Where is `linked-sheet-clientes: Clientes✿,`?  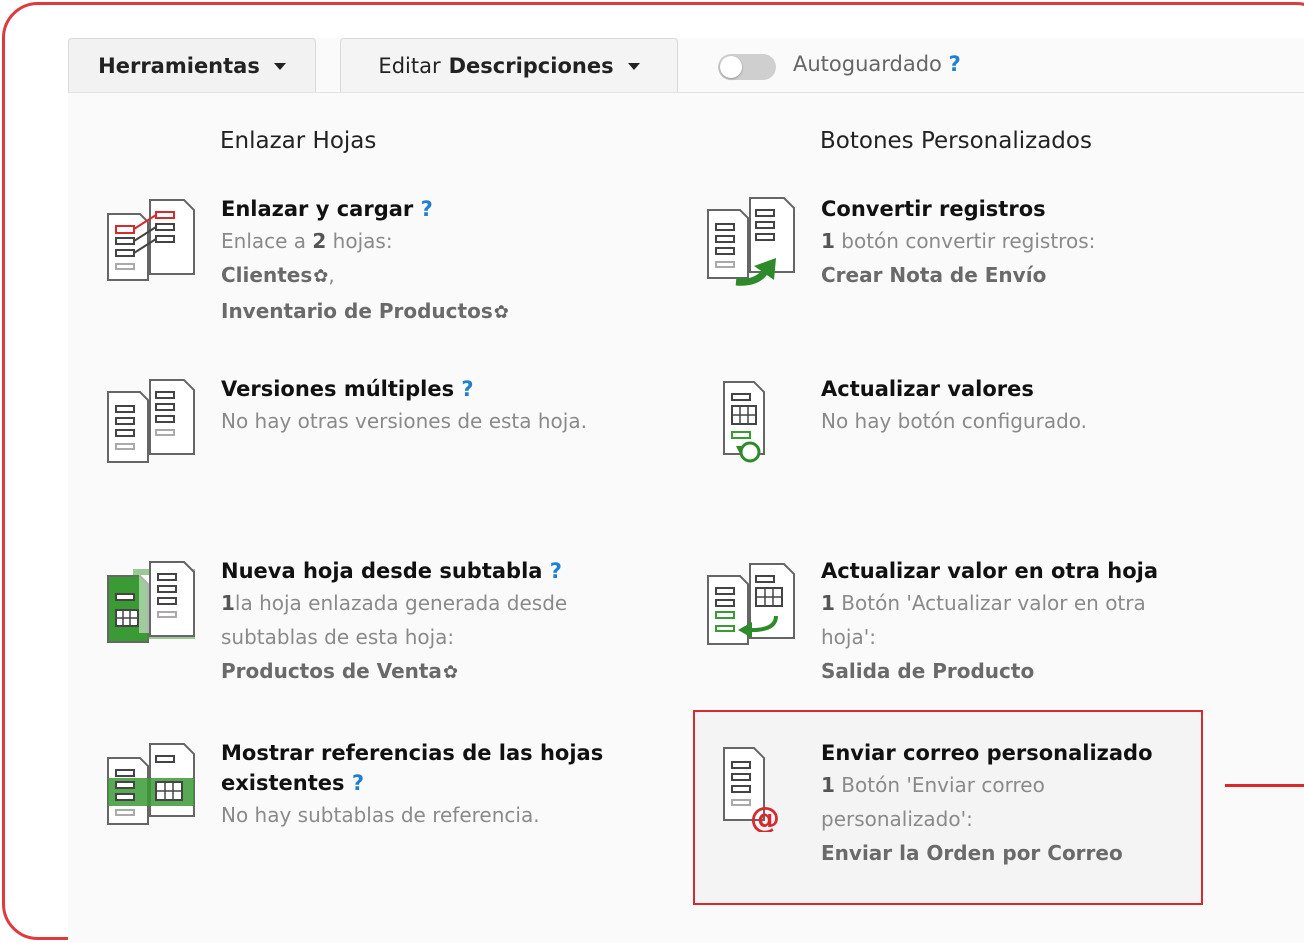
linked-sheet-clientes: Clientes✿, is located at coordinates (451, 276).